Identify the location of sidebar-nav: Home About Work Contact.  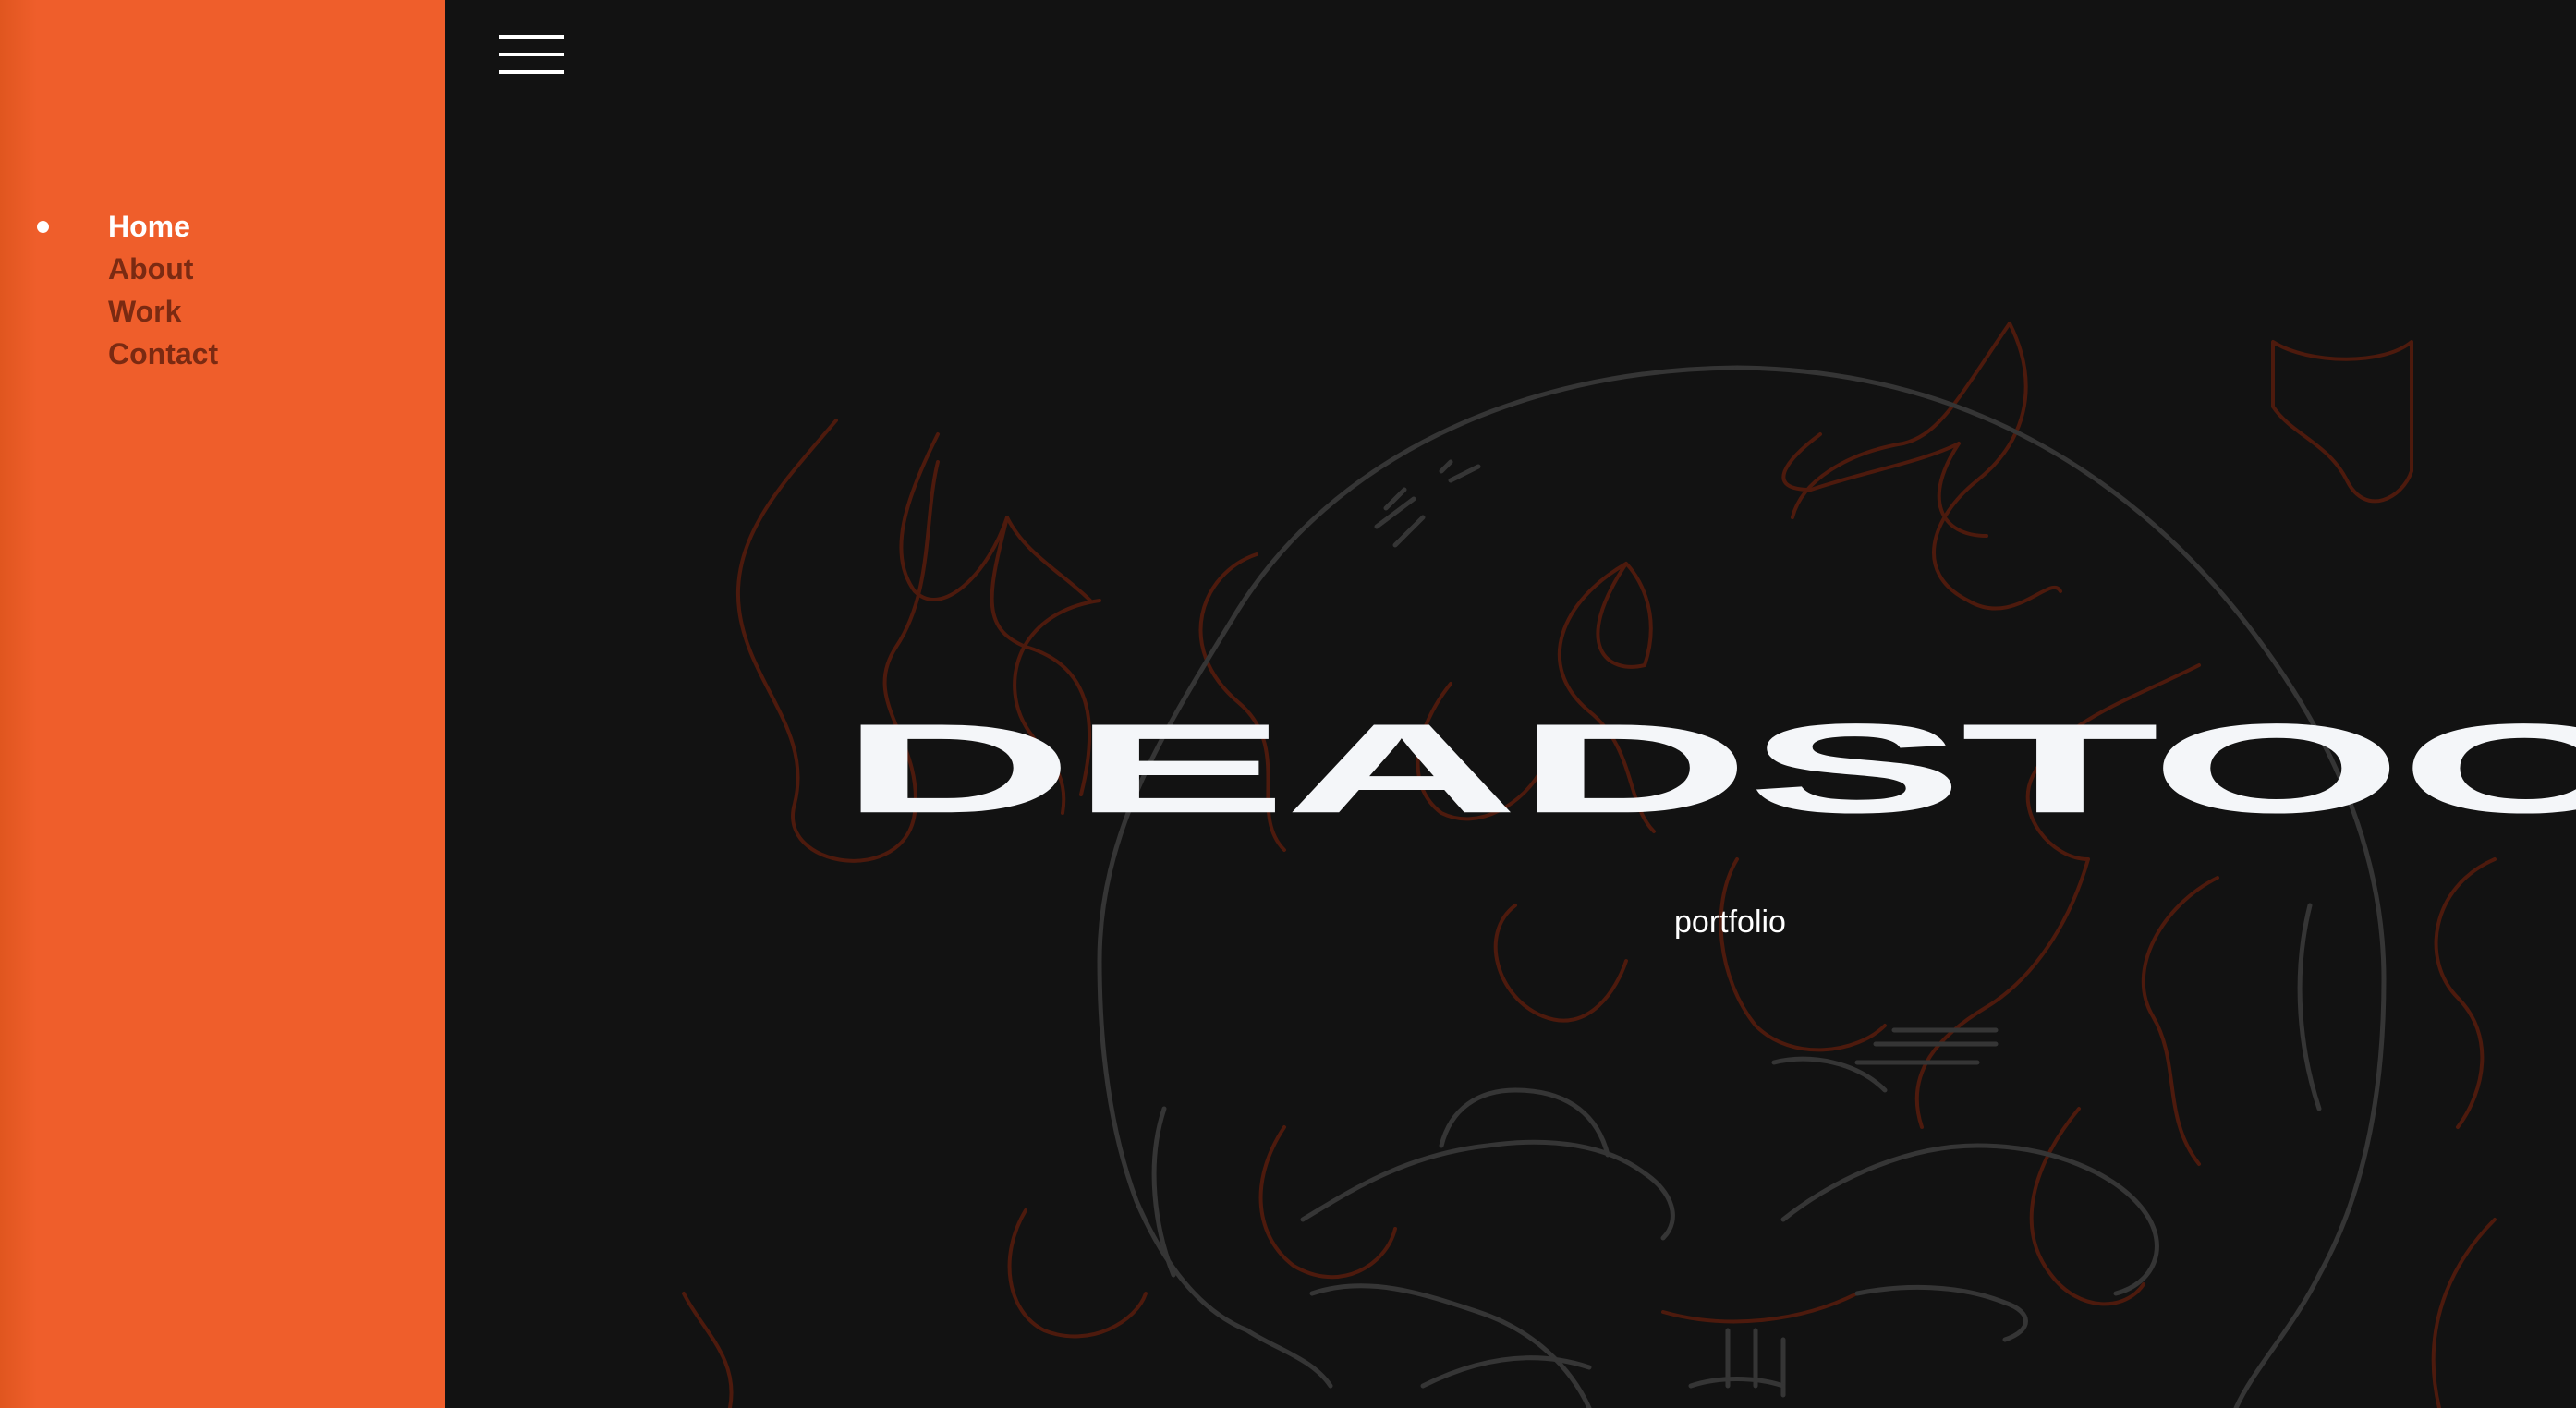
(127, 290).